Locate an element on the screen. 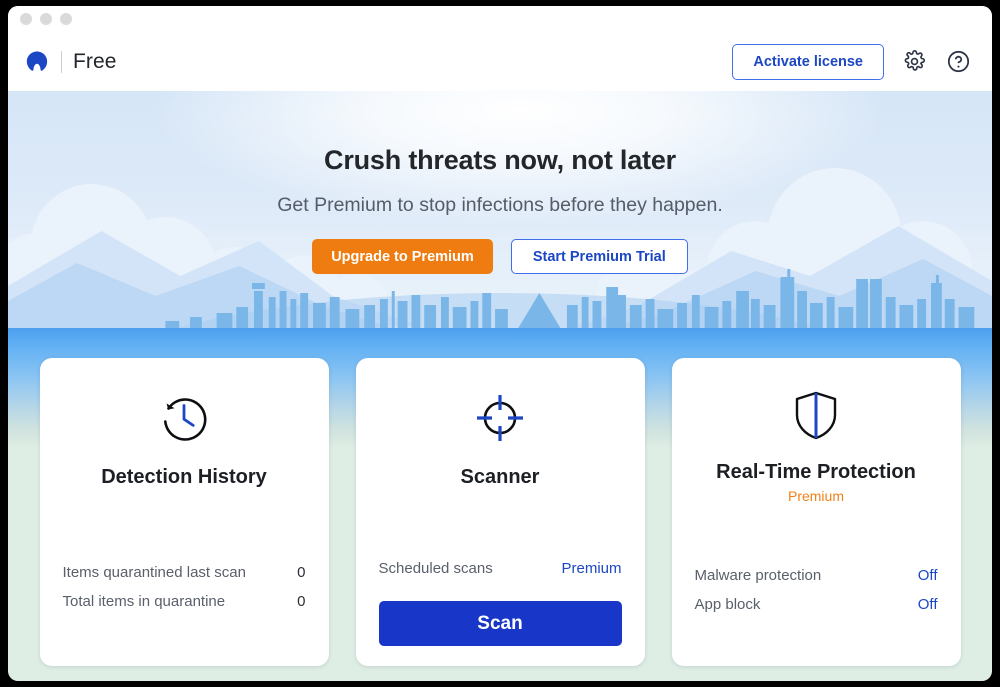 This screenshot has width=1000, height=687. card-rows: Malware protection Off App block Off is located at coordinates (816, 590).